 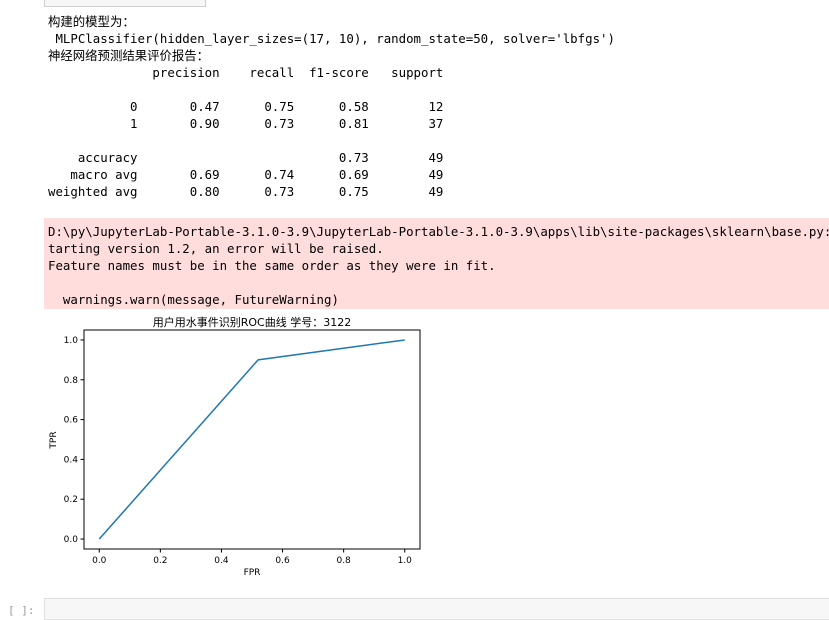 I want to click on x-axis-label: FPR, so click(x=252, y=573).